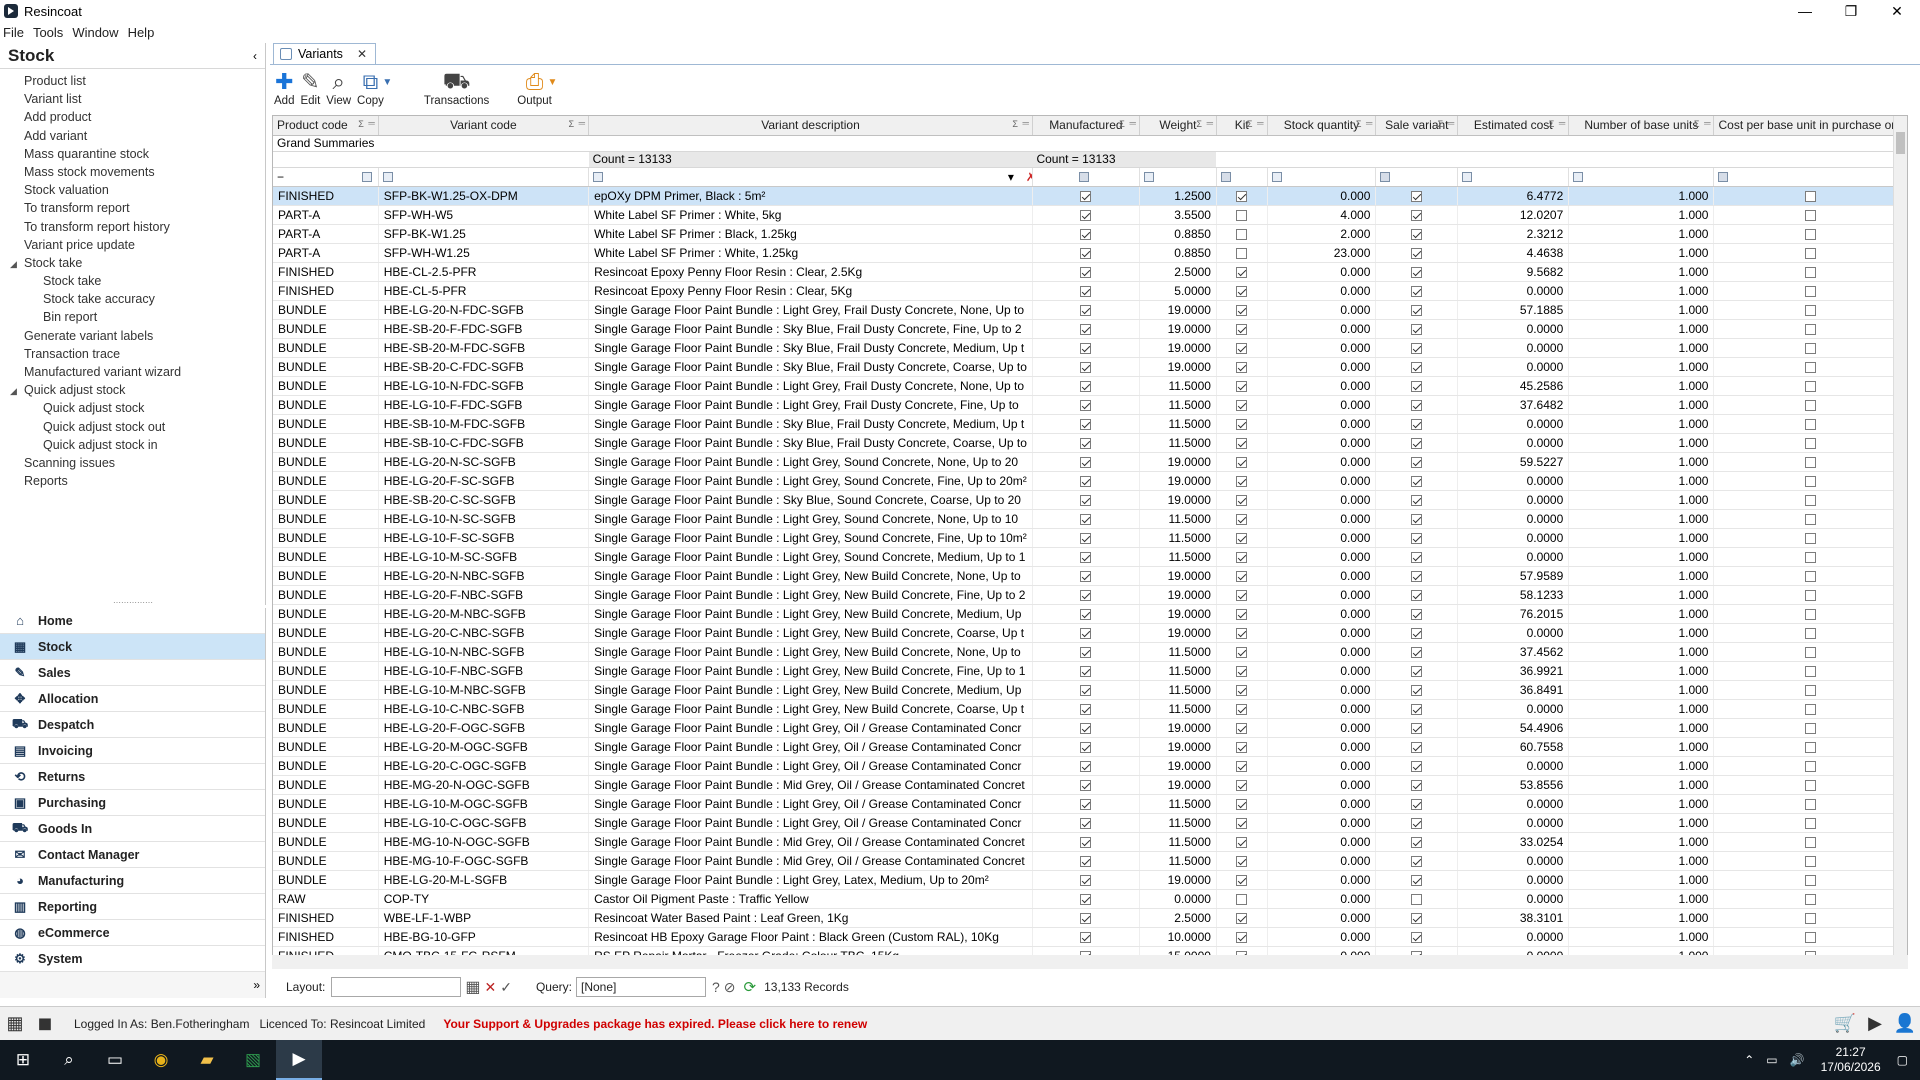 Image resolution: width=1920 pixels, height=1080 pixels. Describe the element at coordinates (132, 336) in the screenshot. I see `tree-item: Generate variant labels` at that location.